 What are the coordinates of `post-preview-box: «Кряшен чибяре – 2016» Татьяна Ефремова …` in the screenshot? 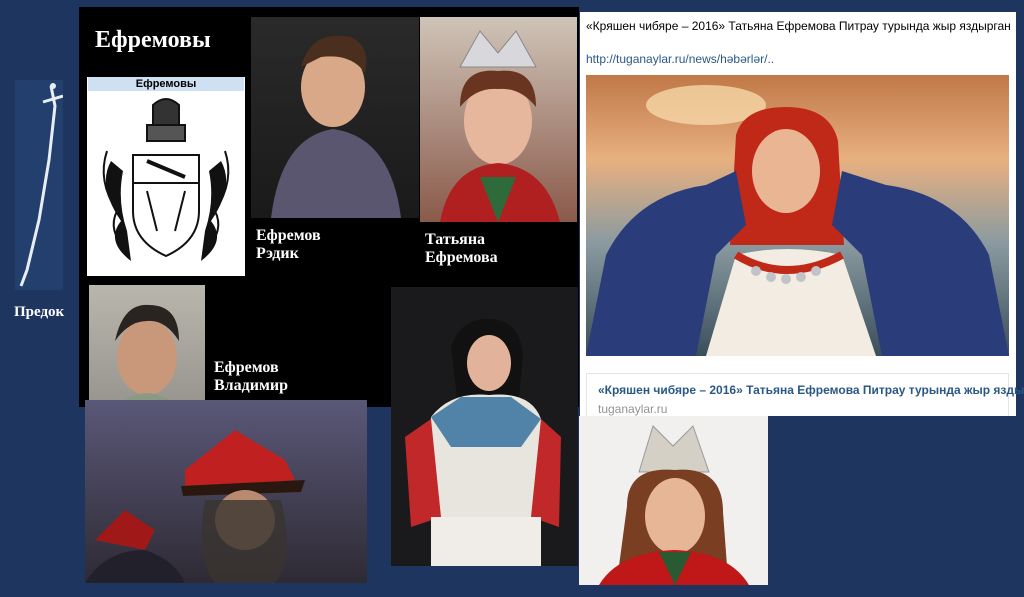 It's located at (805, 394).